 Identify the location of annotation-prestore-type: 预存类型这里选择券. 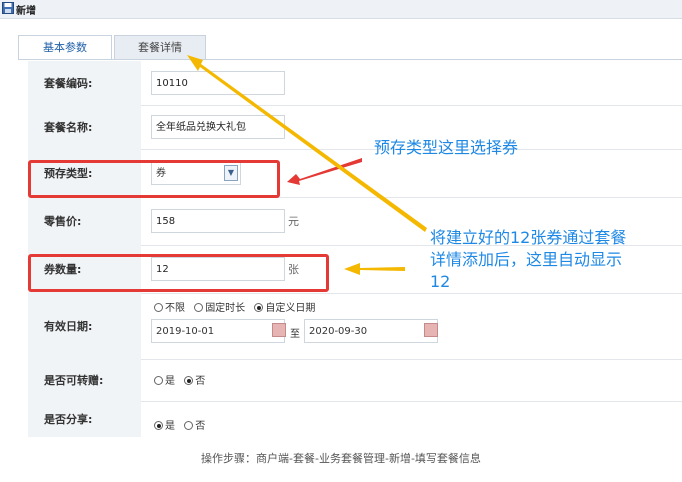
(446, 147).